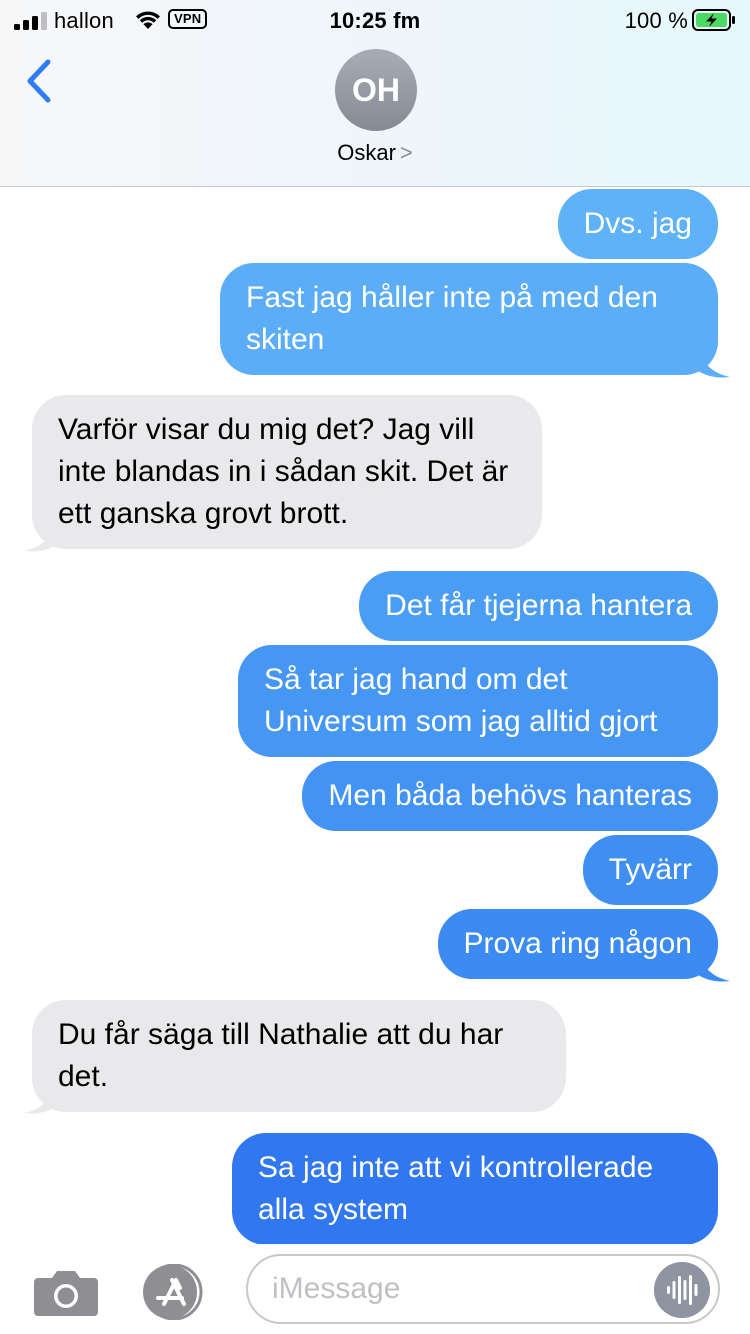 The height and width of the screenshot is (1334, 750). I want to click on audio-waveform-icon, so click(682, 1290).